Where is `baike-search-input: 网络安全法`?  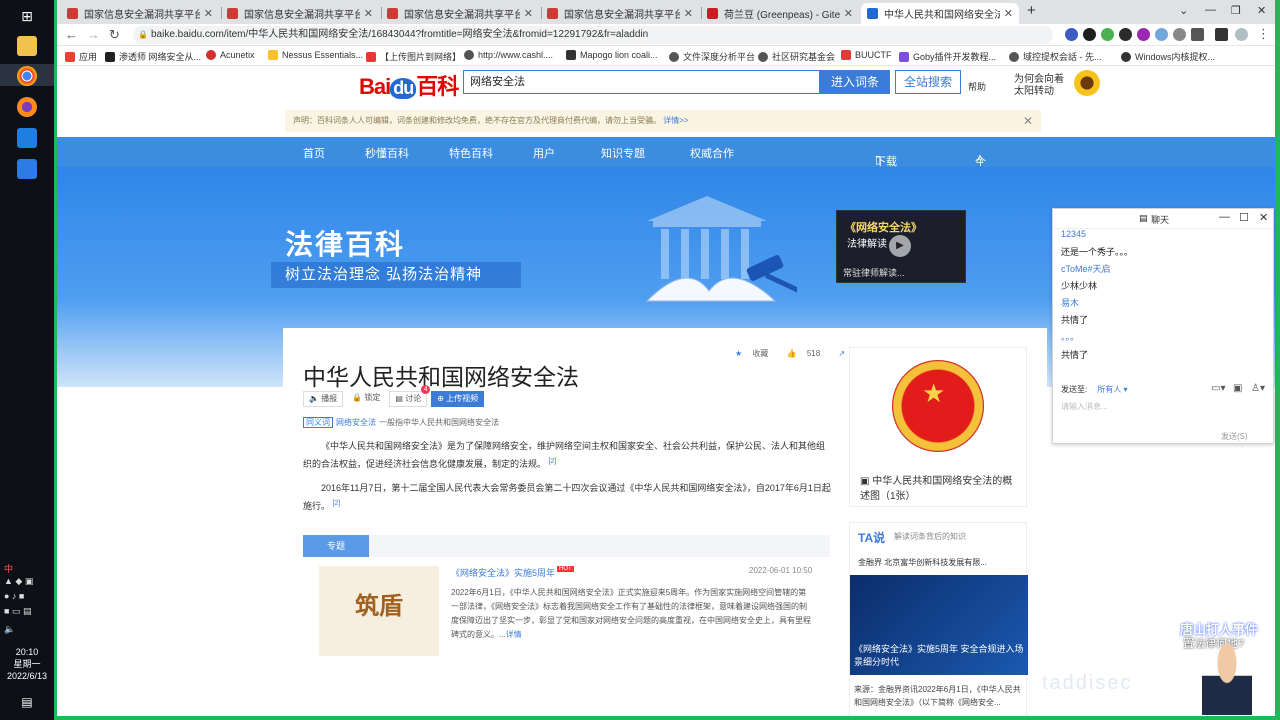
baike-search-input: 网络安全法 is located at coordinates (641, 82).